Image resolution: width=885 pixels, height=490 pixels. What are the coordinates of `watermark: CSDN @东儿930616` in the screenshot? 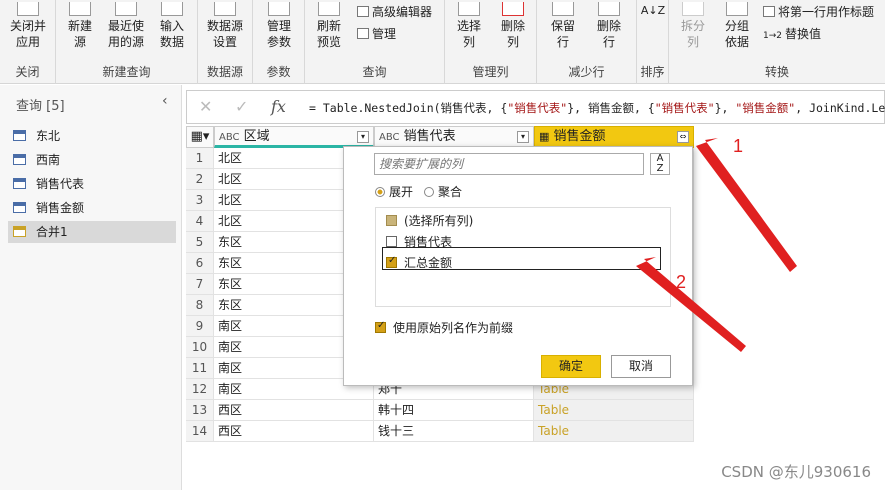 It's located at (796, 472).